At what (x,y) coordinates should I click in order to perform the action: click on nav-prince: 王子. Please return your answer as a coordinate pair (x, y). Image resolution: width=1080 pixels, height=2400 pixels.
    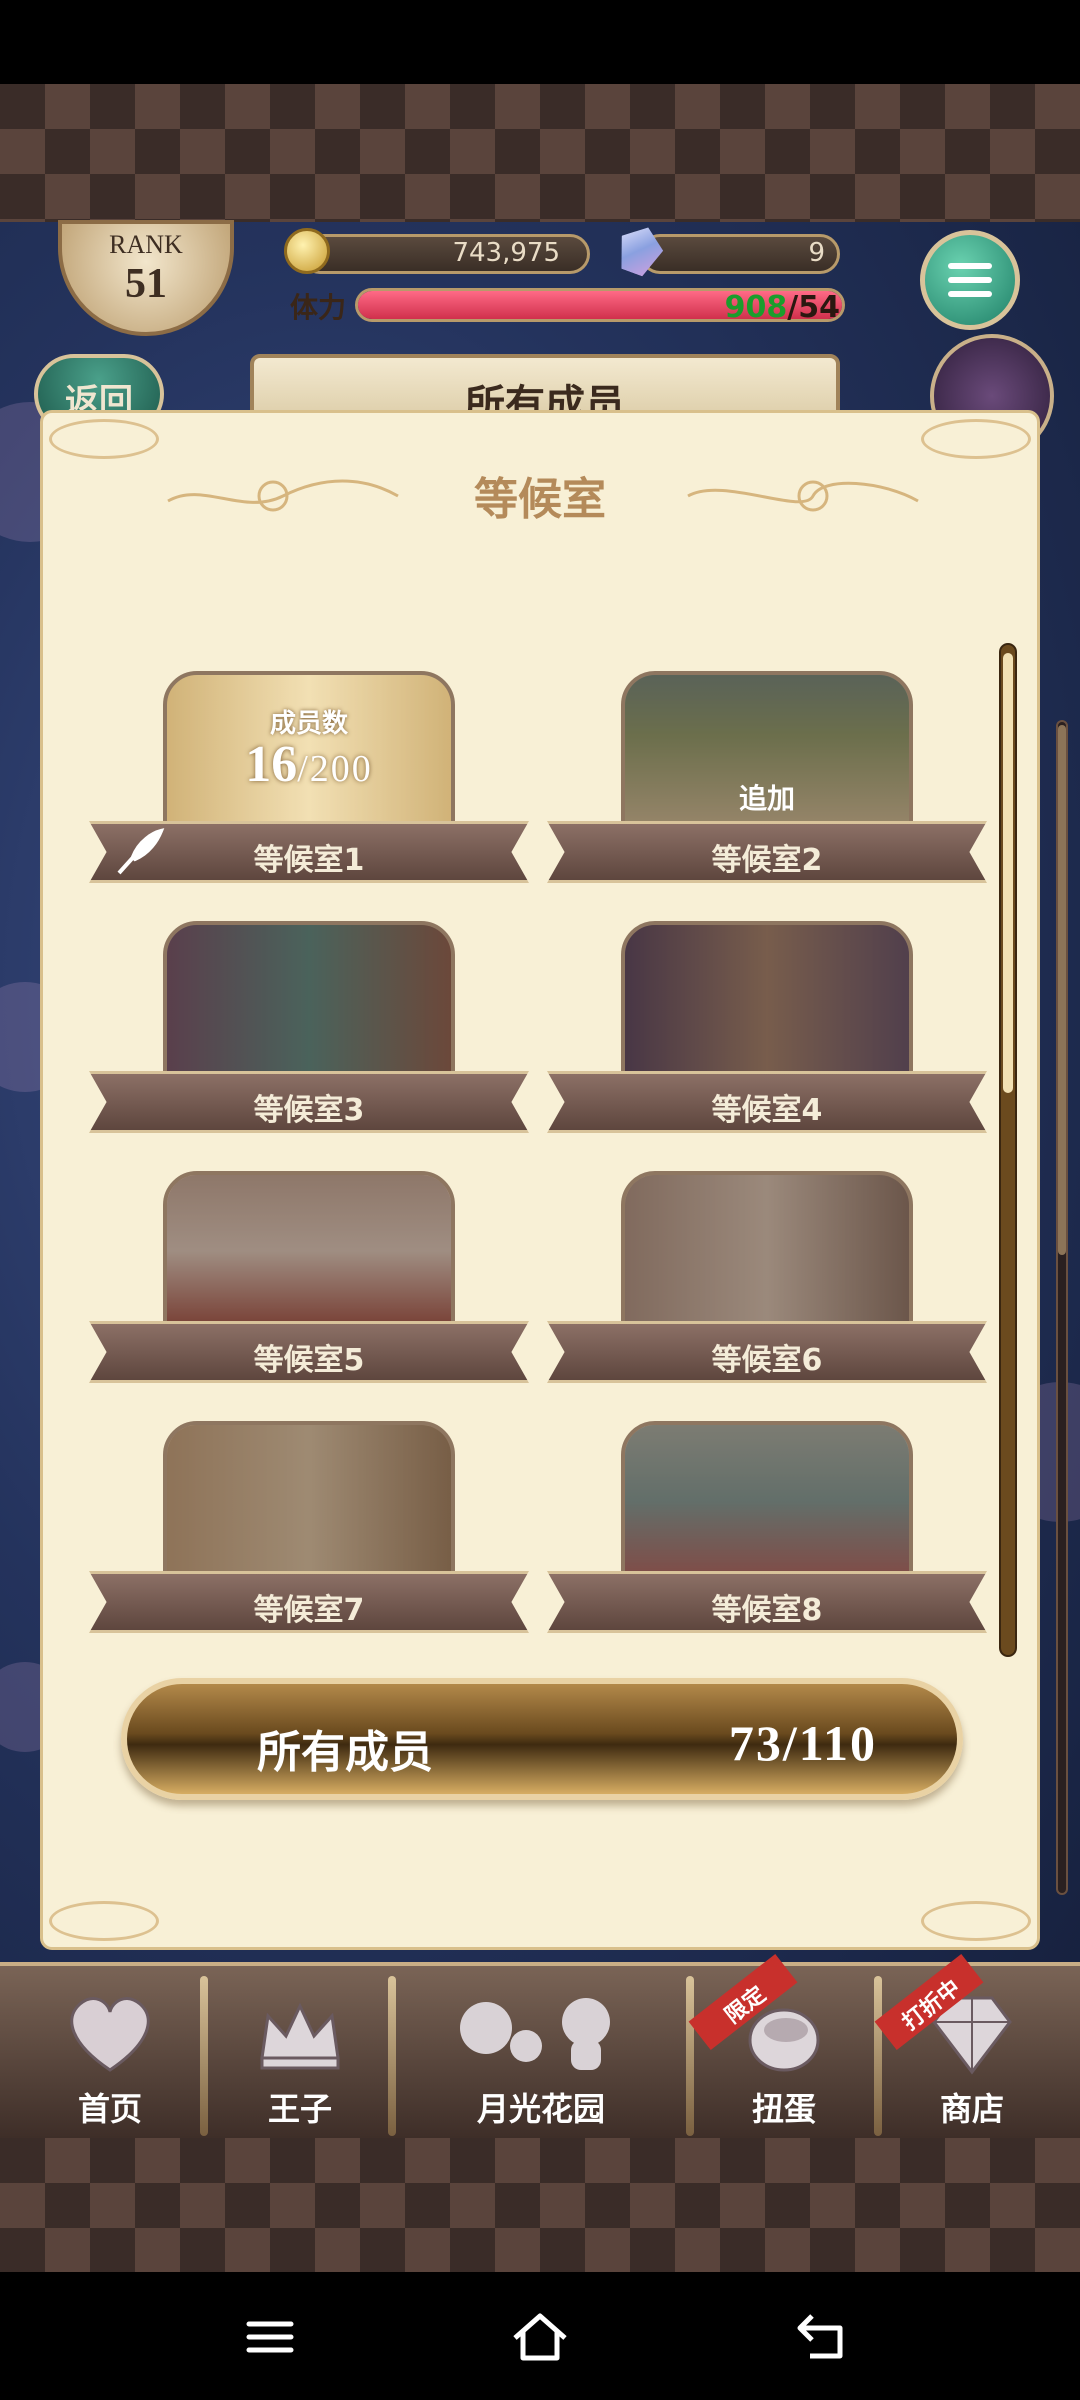
    Looking at the image, I should click on (300, 2054).